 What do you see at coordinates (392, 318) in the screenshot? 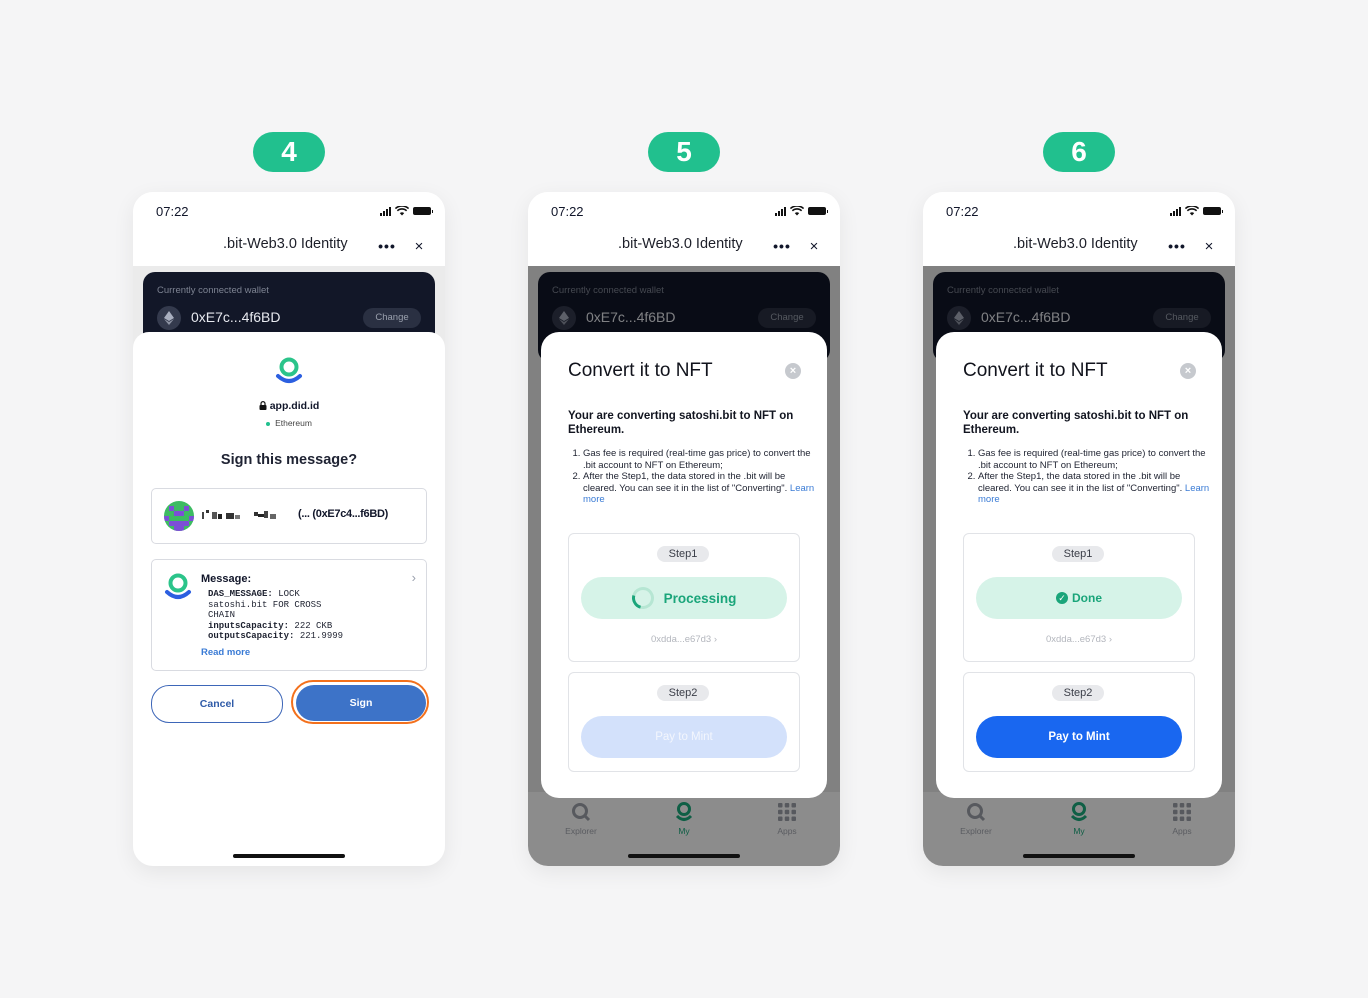
I see `change-wallet-button: Change` at bounding box center [392, 318].